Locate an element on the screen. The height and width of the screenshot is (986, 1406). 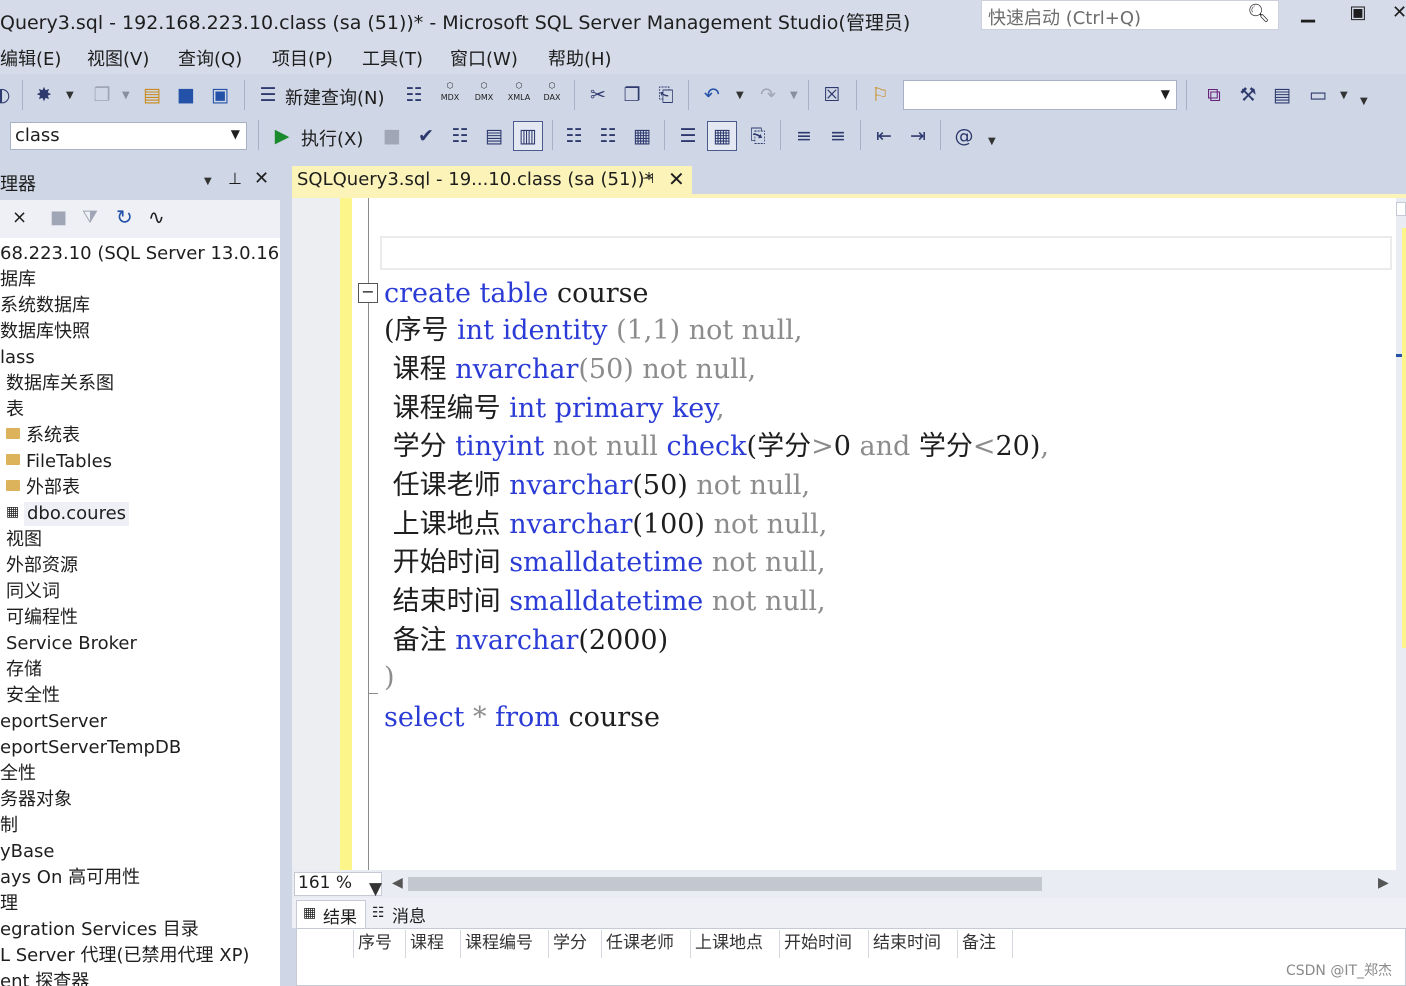
copy-icon: ❐ is located at coordinates (632, 95).